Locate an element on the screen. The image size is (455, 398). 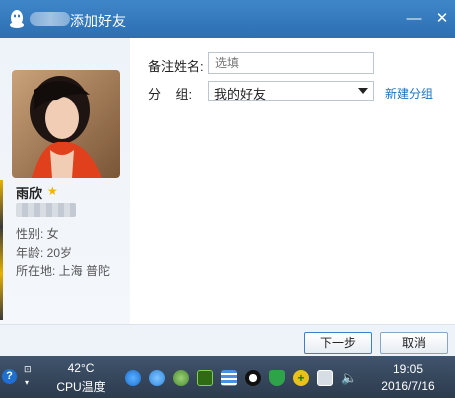
blurred-qq-number is located at coordinates (46, 210).